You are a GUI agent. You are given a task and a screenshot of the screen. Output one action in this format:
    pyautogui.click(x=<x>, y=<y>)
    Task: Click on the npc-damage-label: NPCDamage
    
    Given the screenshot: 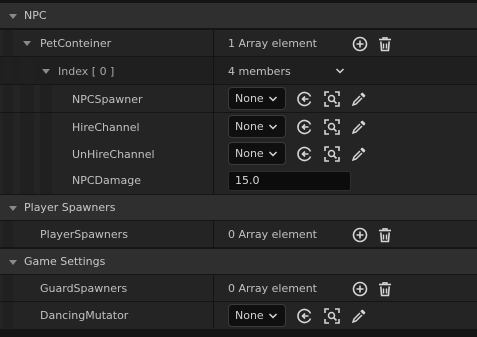 What is the action you would take?
    pyautogui.click(x=106, y=180)
    